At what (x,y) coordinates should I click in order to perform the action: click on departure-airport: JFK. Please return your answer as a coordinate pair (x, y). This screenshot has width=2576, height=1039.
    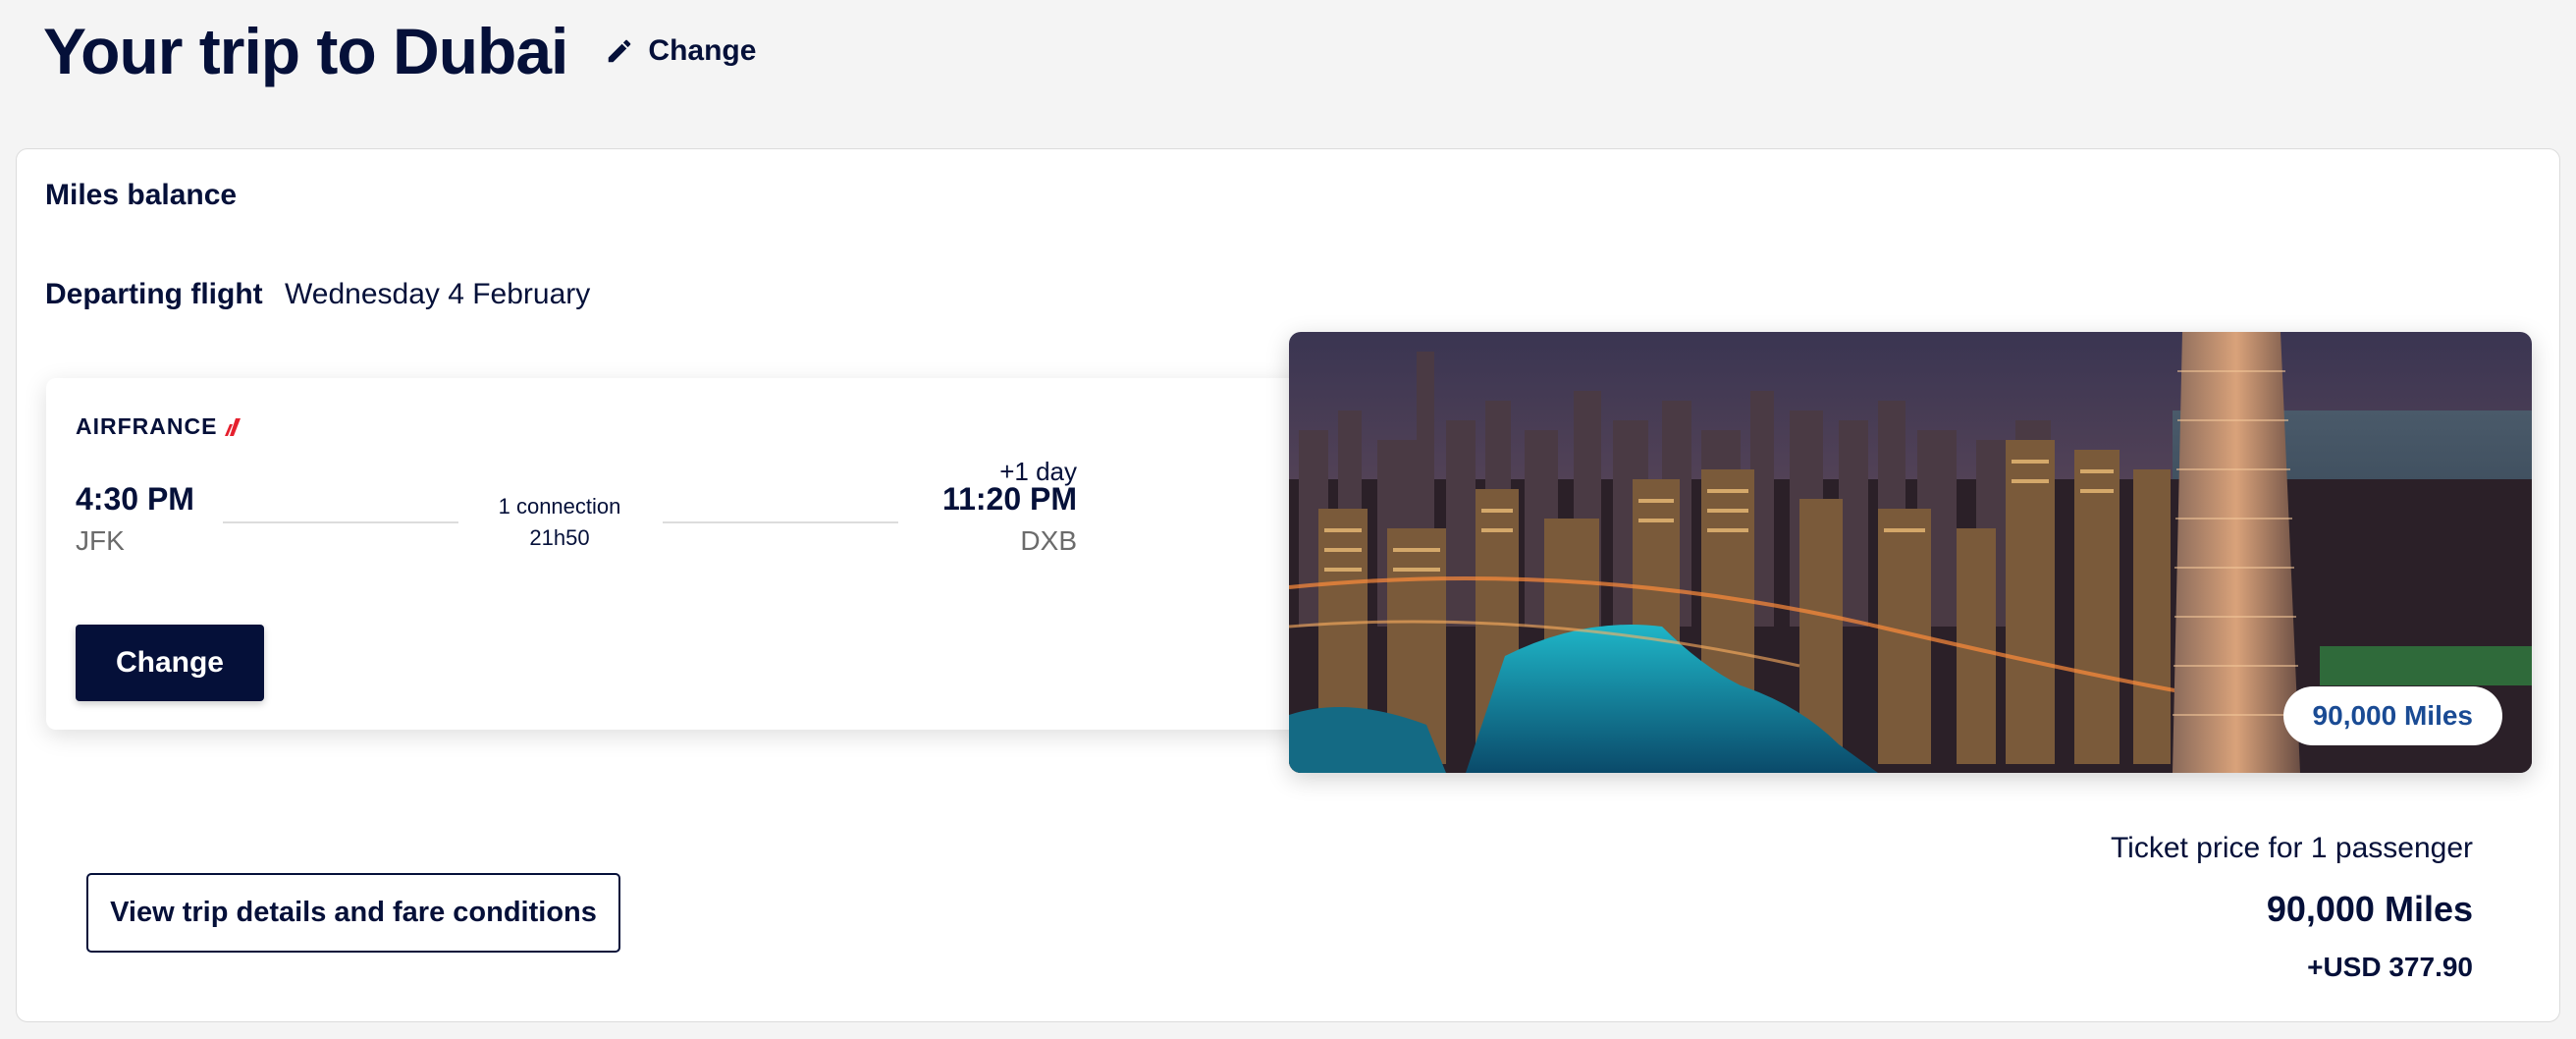
    Looking at the image, I should click on (100, 541).